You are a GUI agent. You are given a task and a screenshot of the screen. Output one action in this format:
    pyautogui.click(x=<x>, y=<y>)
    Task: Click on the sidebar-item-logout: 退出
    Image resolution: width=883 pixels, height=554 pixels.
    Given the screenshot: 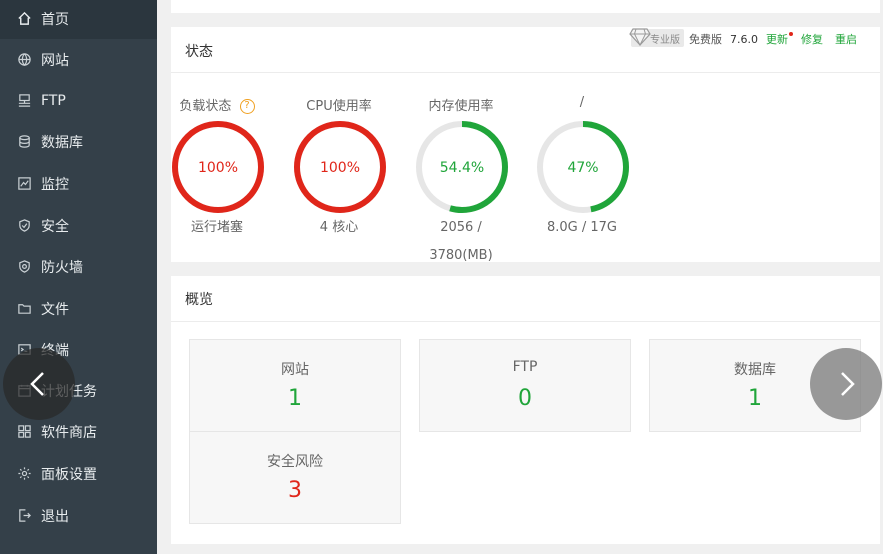 What is the action you would take?
    pyautogui.click(x=78, y=515)
    